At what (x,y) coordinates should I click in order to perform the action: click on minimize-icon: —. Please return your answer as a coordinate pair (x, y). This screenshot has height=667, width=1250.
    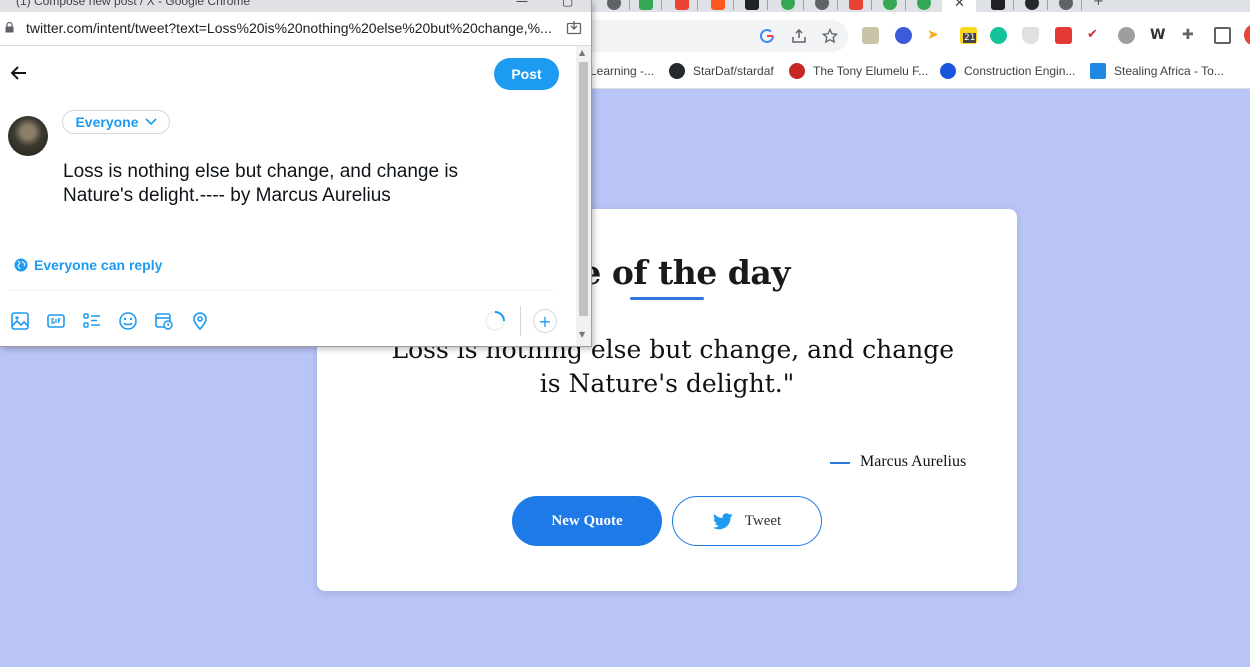
    Looking at the image, I should click on (522, 4).